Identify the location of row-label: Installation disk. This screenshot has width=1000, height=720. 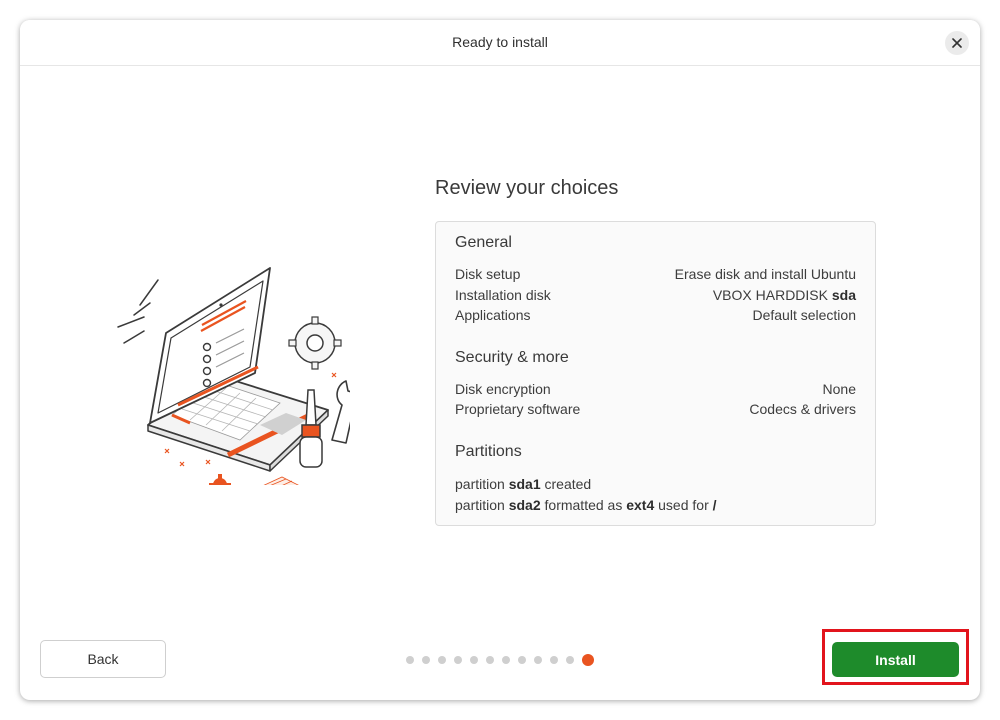
(503, 295).